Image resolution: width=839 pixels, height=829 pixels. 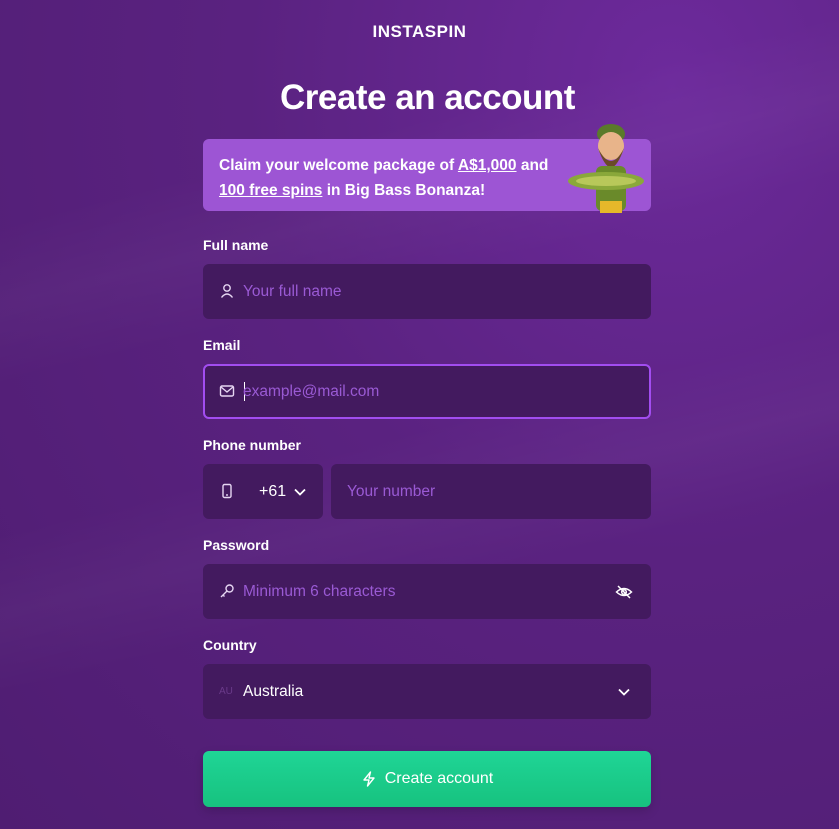 I want to click on email-field: example@mail.com, so click(x=427, y=391).